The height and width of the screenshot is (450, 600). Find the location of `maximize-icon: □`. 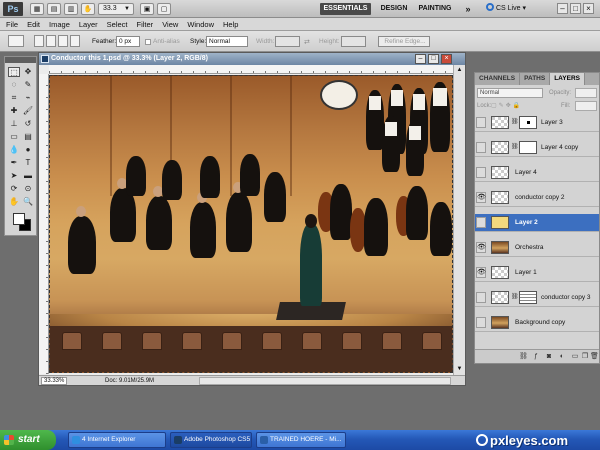

maximize-icon: □ is located at coordinates (575, 8).